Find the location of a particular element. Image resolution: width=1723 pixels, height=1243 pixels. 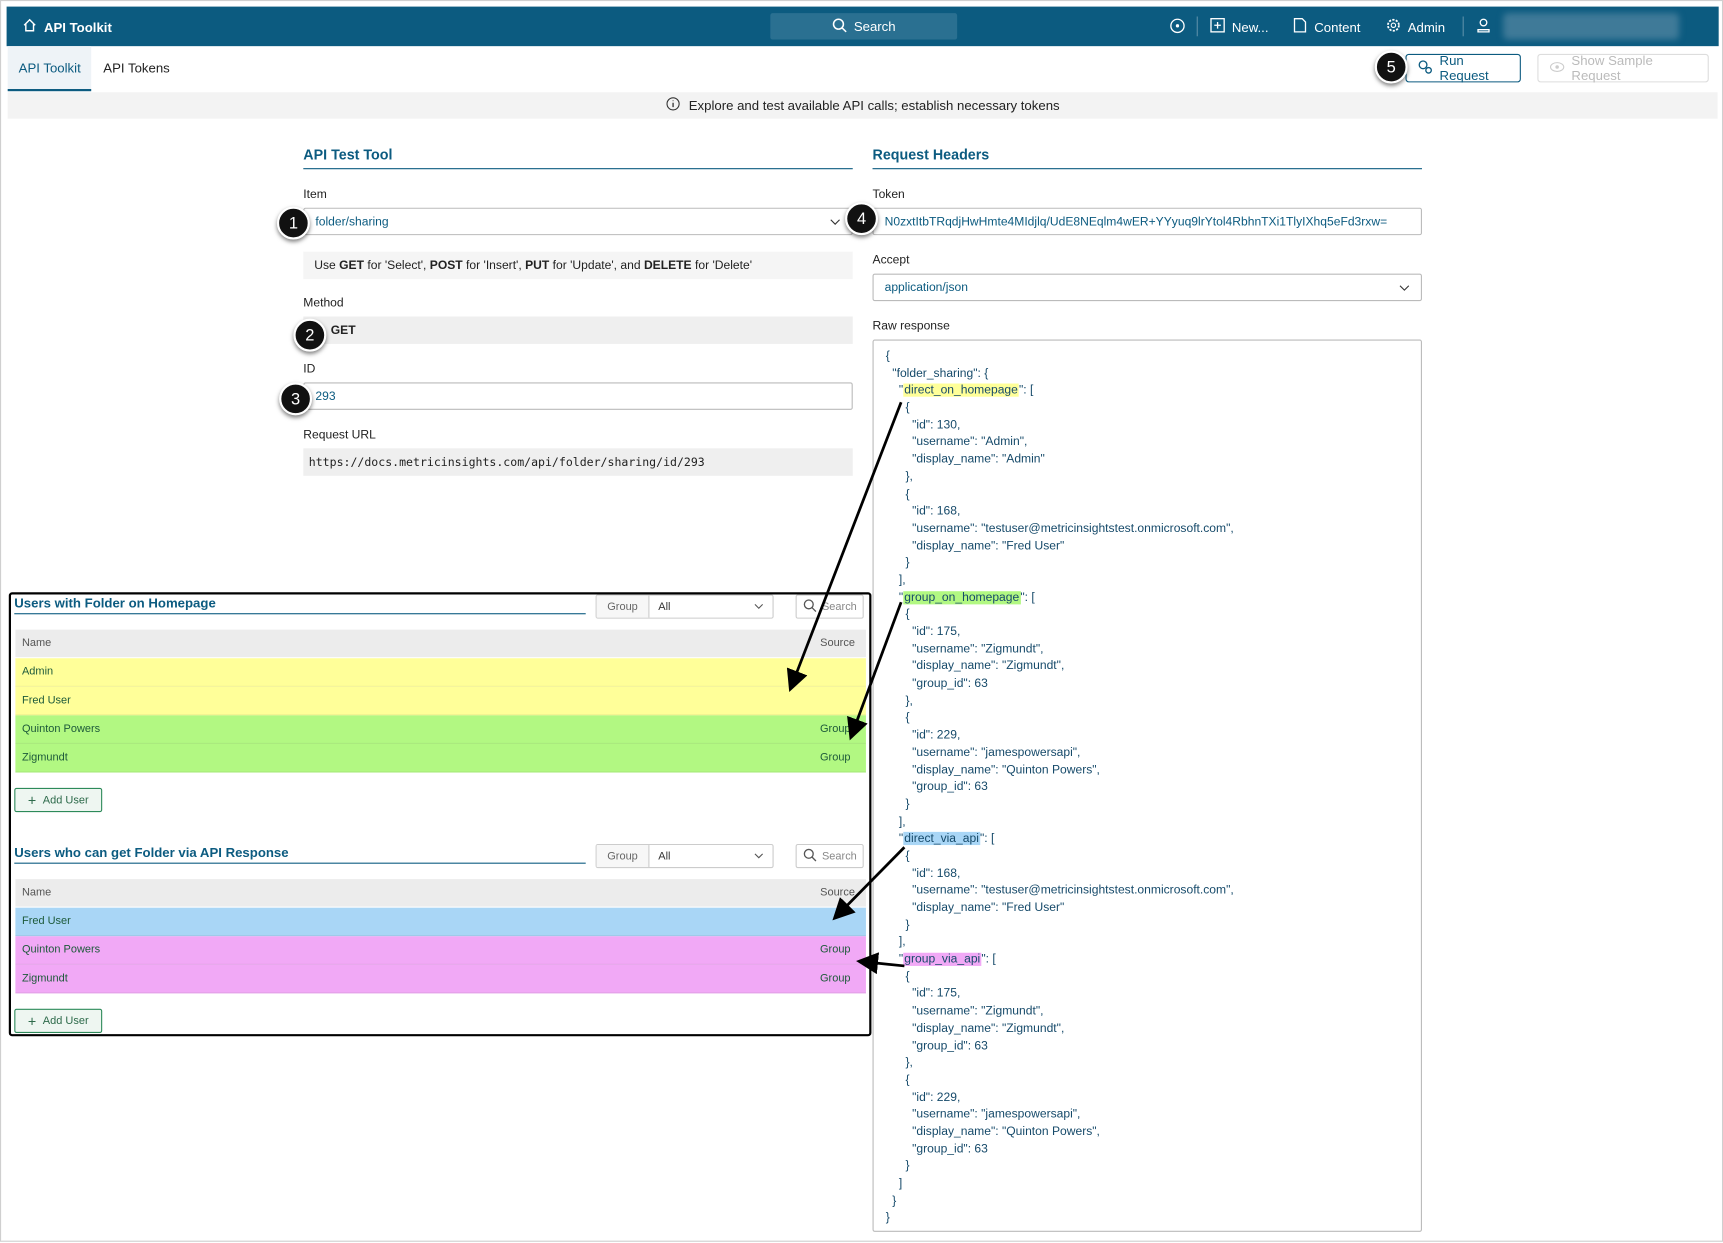

admin-label: Admin is located at coordinates (1426, 27).